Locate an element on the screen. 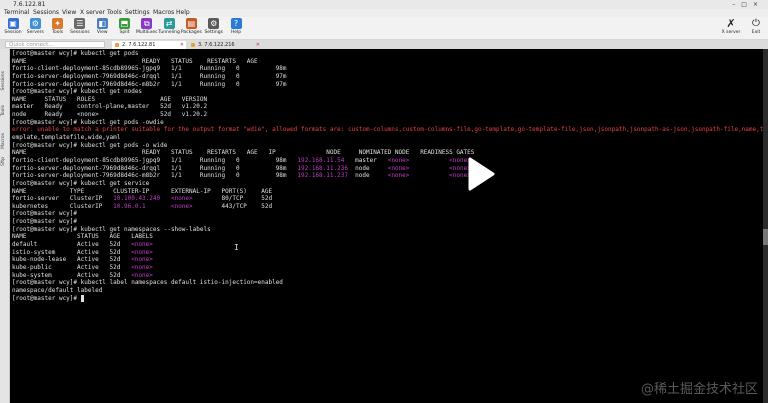  terminal-line: [root@master wcy]# kubectl get service is located at coordinates (387, 184).